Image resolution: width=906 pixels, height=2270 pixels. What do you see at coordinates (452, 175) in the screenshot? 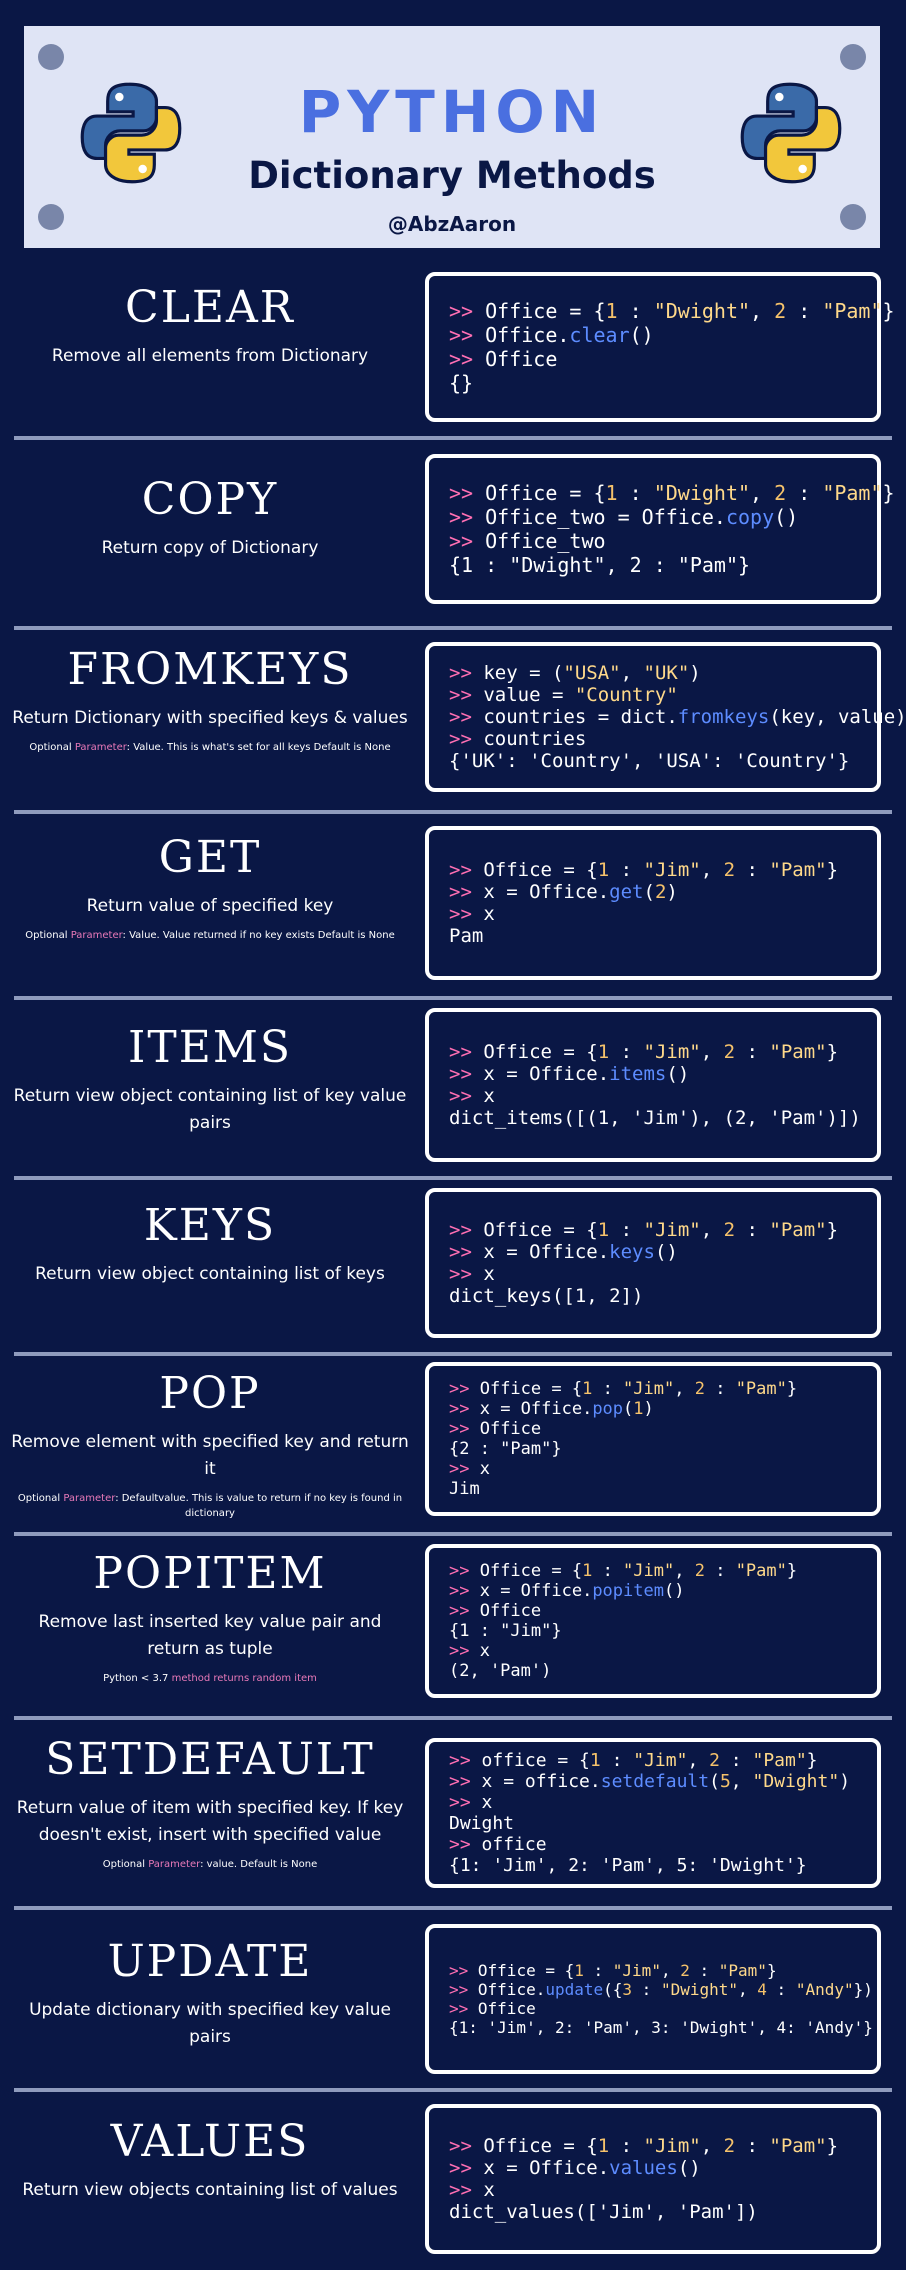
I see `page-subtitle: Dictionary Methods` at bounding box center [452, 175].